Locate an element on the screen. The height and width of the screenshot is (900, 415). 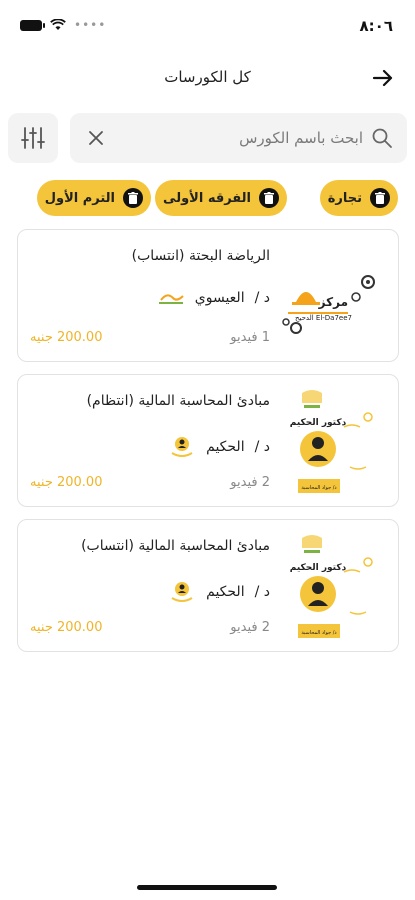
header: كل الكورسات is located at coordinates (207, 78).